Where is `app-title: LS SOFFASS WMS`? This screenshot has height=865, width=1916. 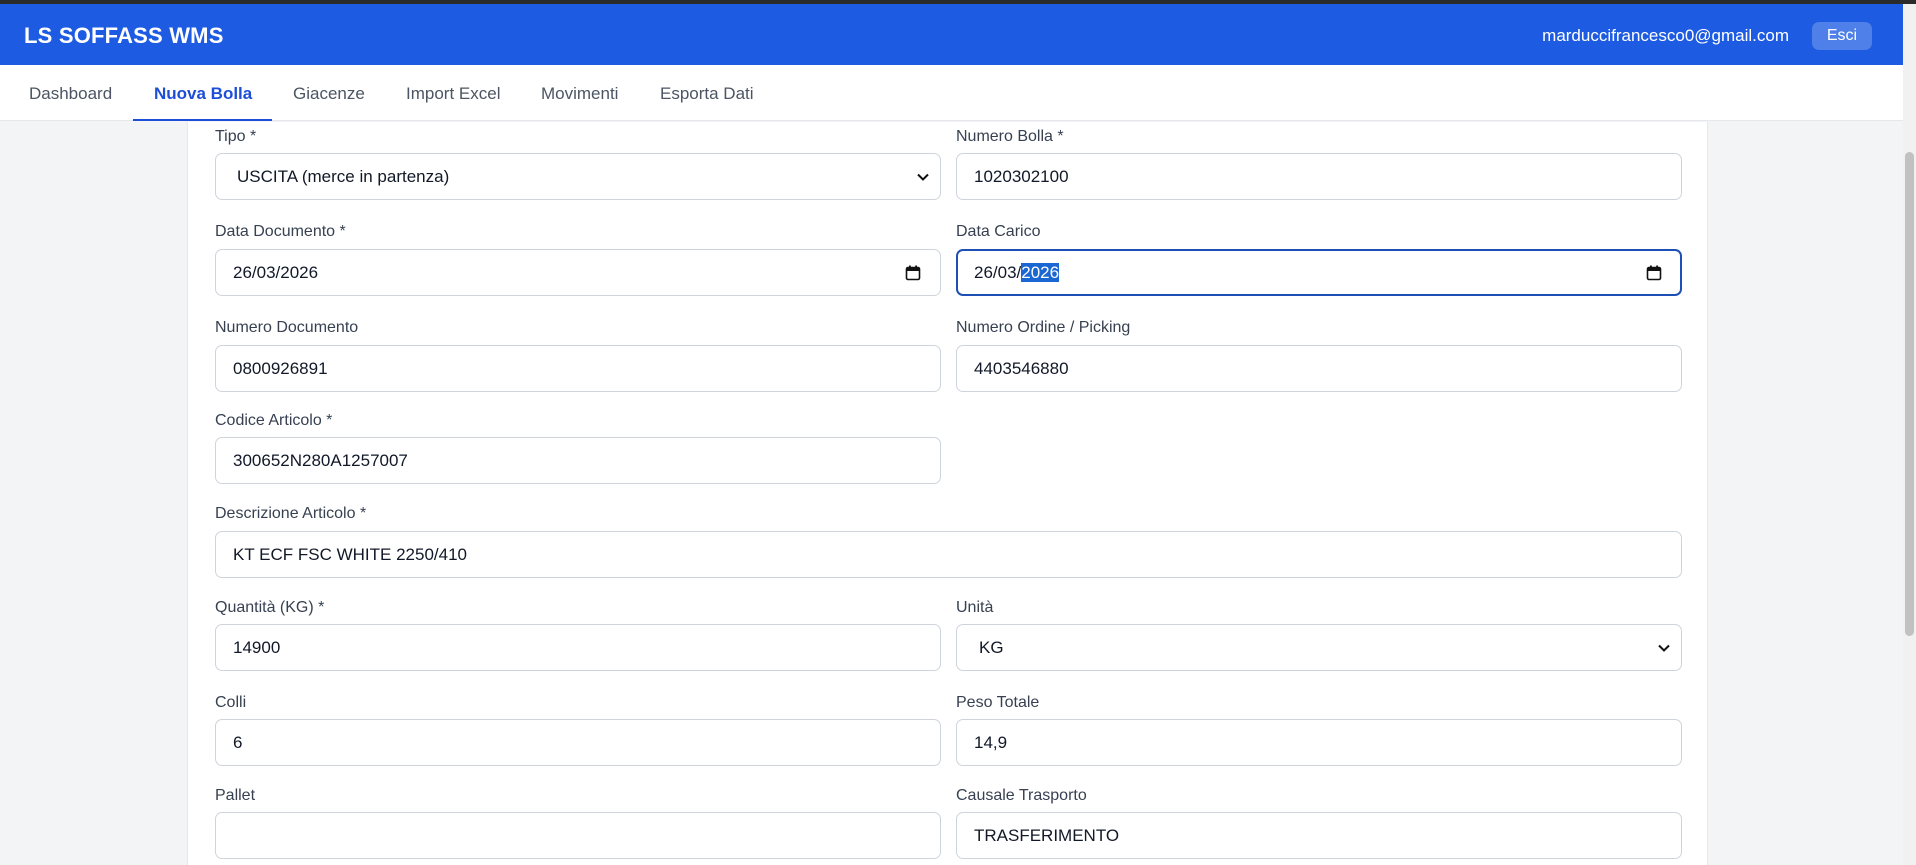 app-title: LS SOFFASS WMS is located at coordinates (124, 35).